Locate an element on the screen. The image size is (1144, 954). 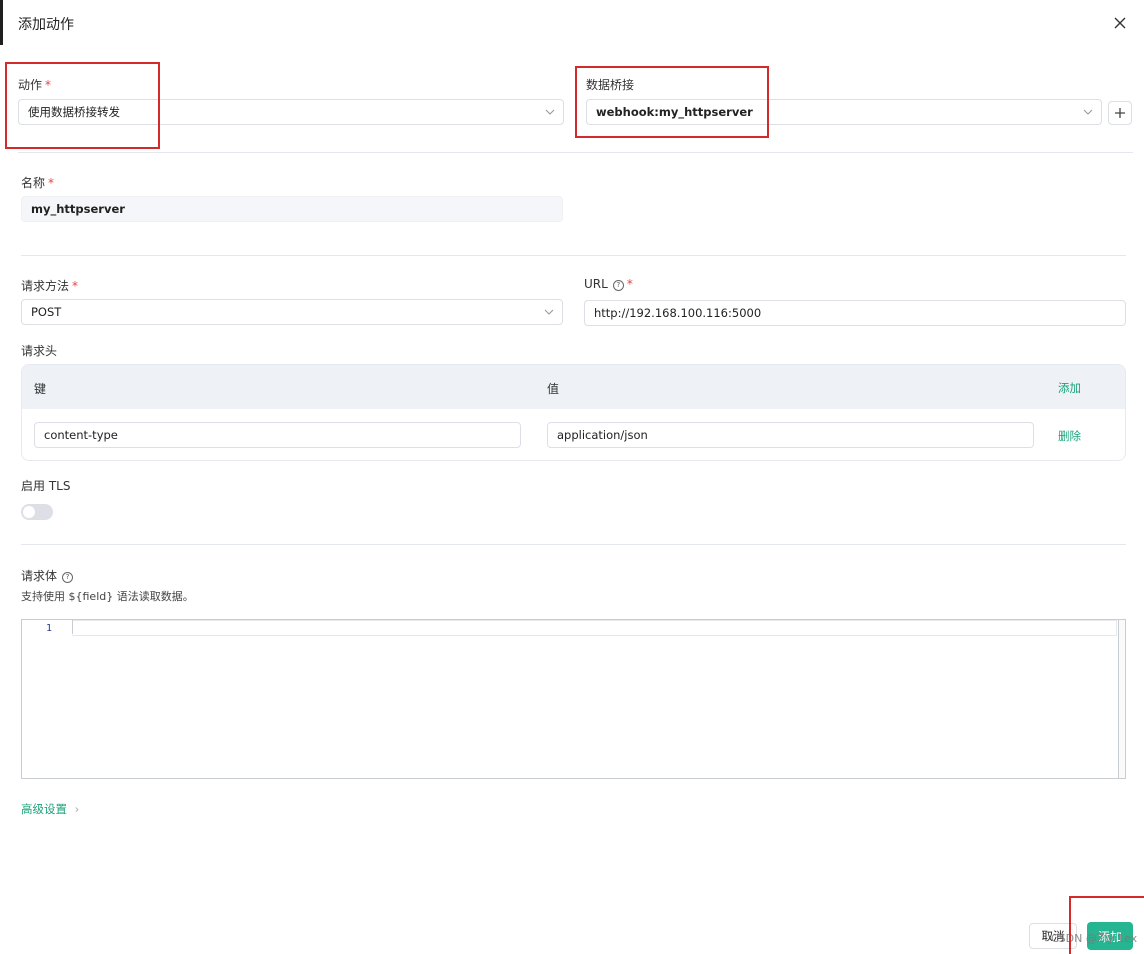
method-select-value: POST is located at coordinates (46, 312).